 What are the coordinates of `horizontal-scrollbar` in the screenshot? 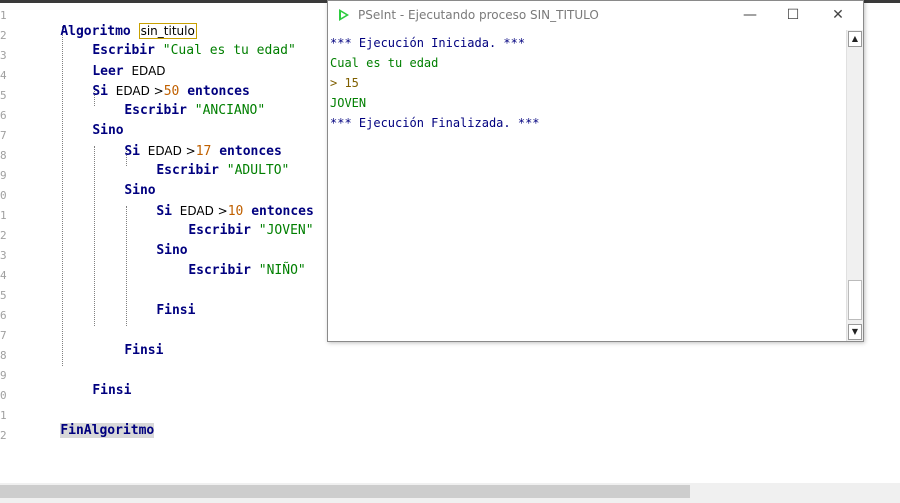 It's located at (450, 493).